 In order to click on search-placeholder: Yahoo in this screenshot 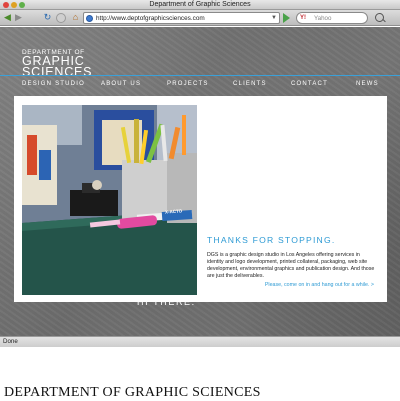, I will do `click(322, 18)`.